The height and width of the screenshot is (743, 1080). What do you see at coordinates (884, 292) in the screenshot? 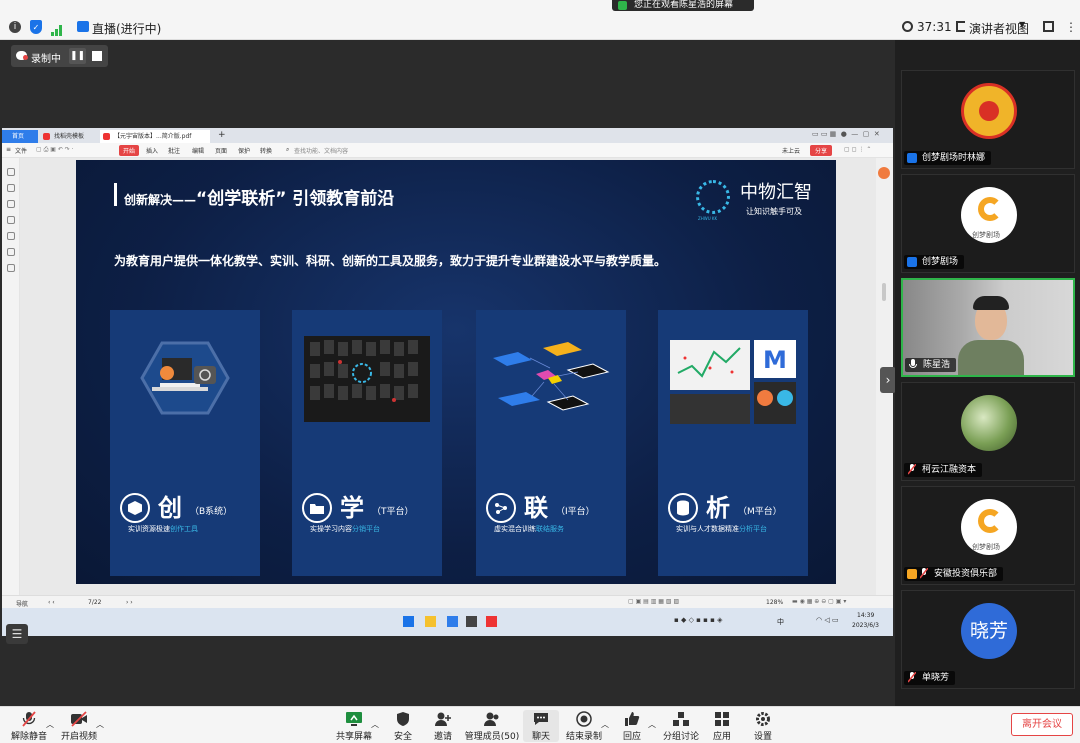
I see `scroll-thumb` at bounding box center [884, 292].